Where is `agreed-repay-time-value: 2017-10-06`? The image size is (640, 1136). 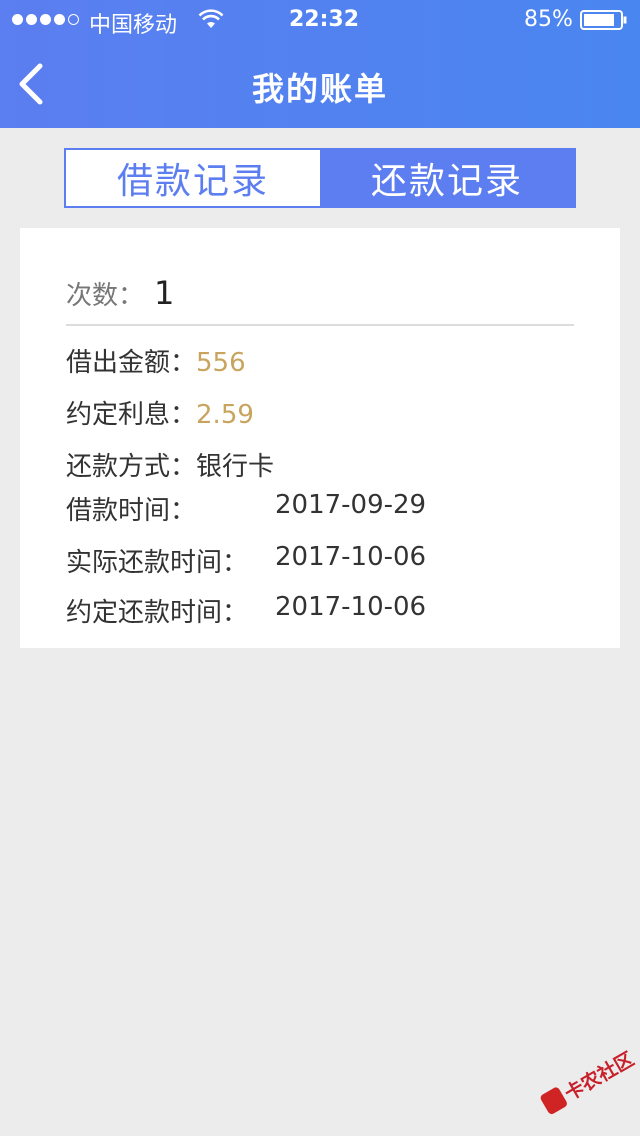 agreed-repay-time-value: 2017-10-06 is located at coordinates (351, 607).